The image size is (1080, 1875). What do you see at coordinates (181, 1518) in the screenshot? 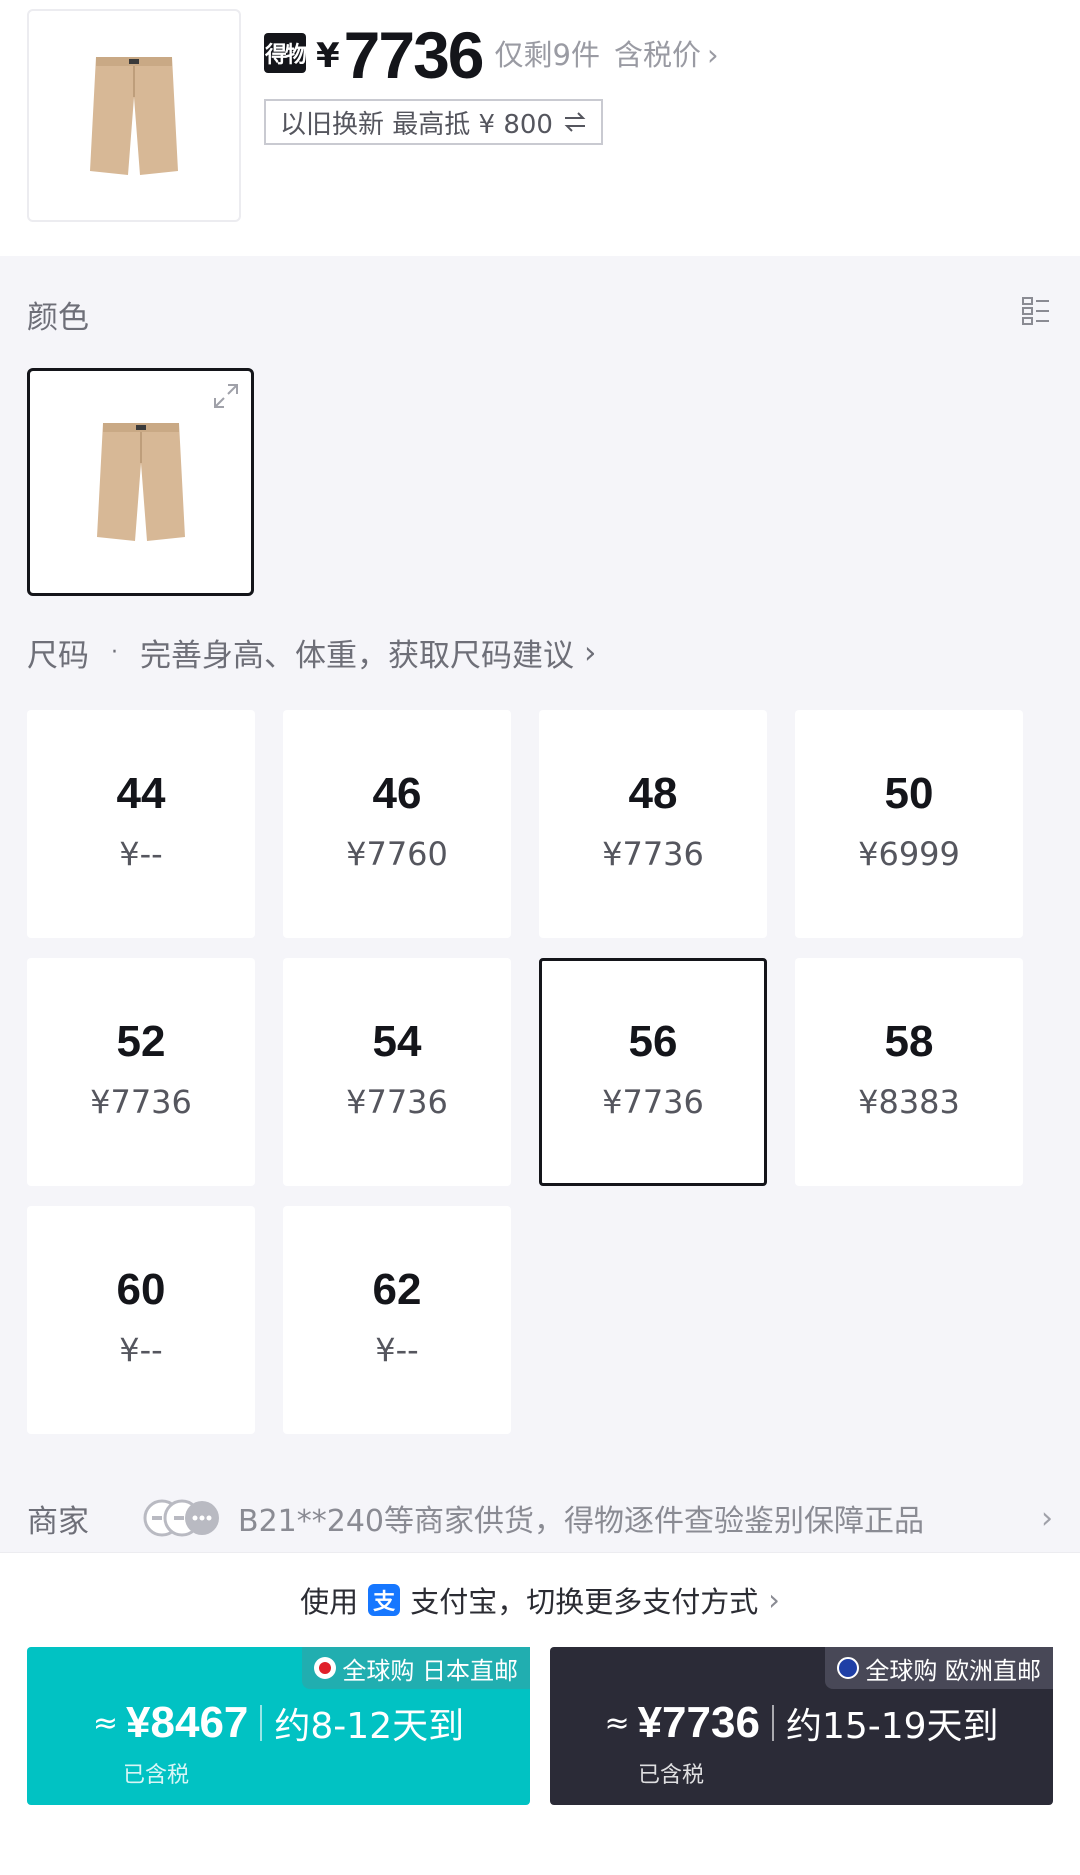
I see `merchant-avatars-icon` at bounding box center [181, 1518].